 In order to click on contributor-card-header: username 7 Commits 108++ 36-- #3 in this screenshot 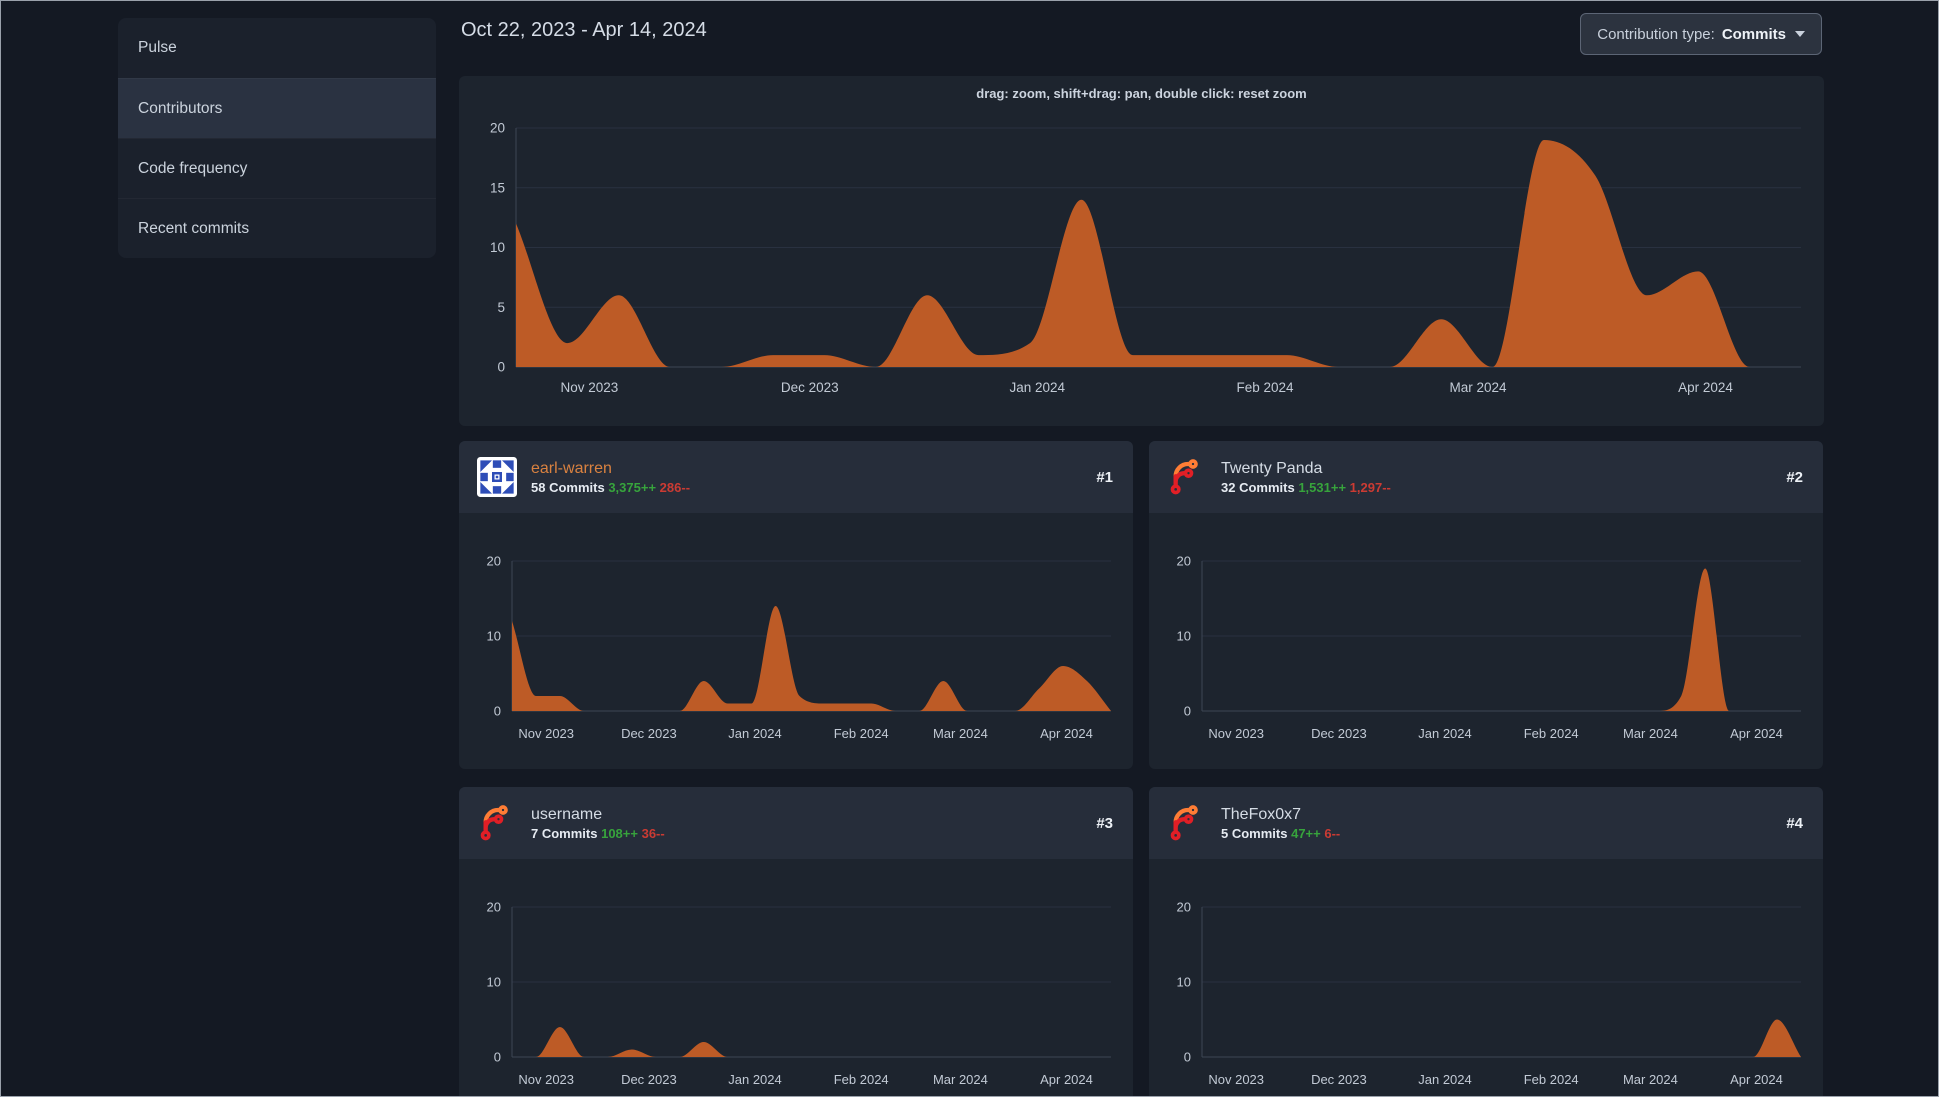, I will do `click(796, 823)`.